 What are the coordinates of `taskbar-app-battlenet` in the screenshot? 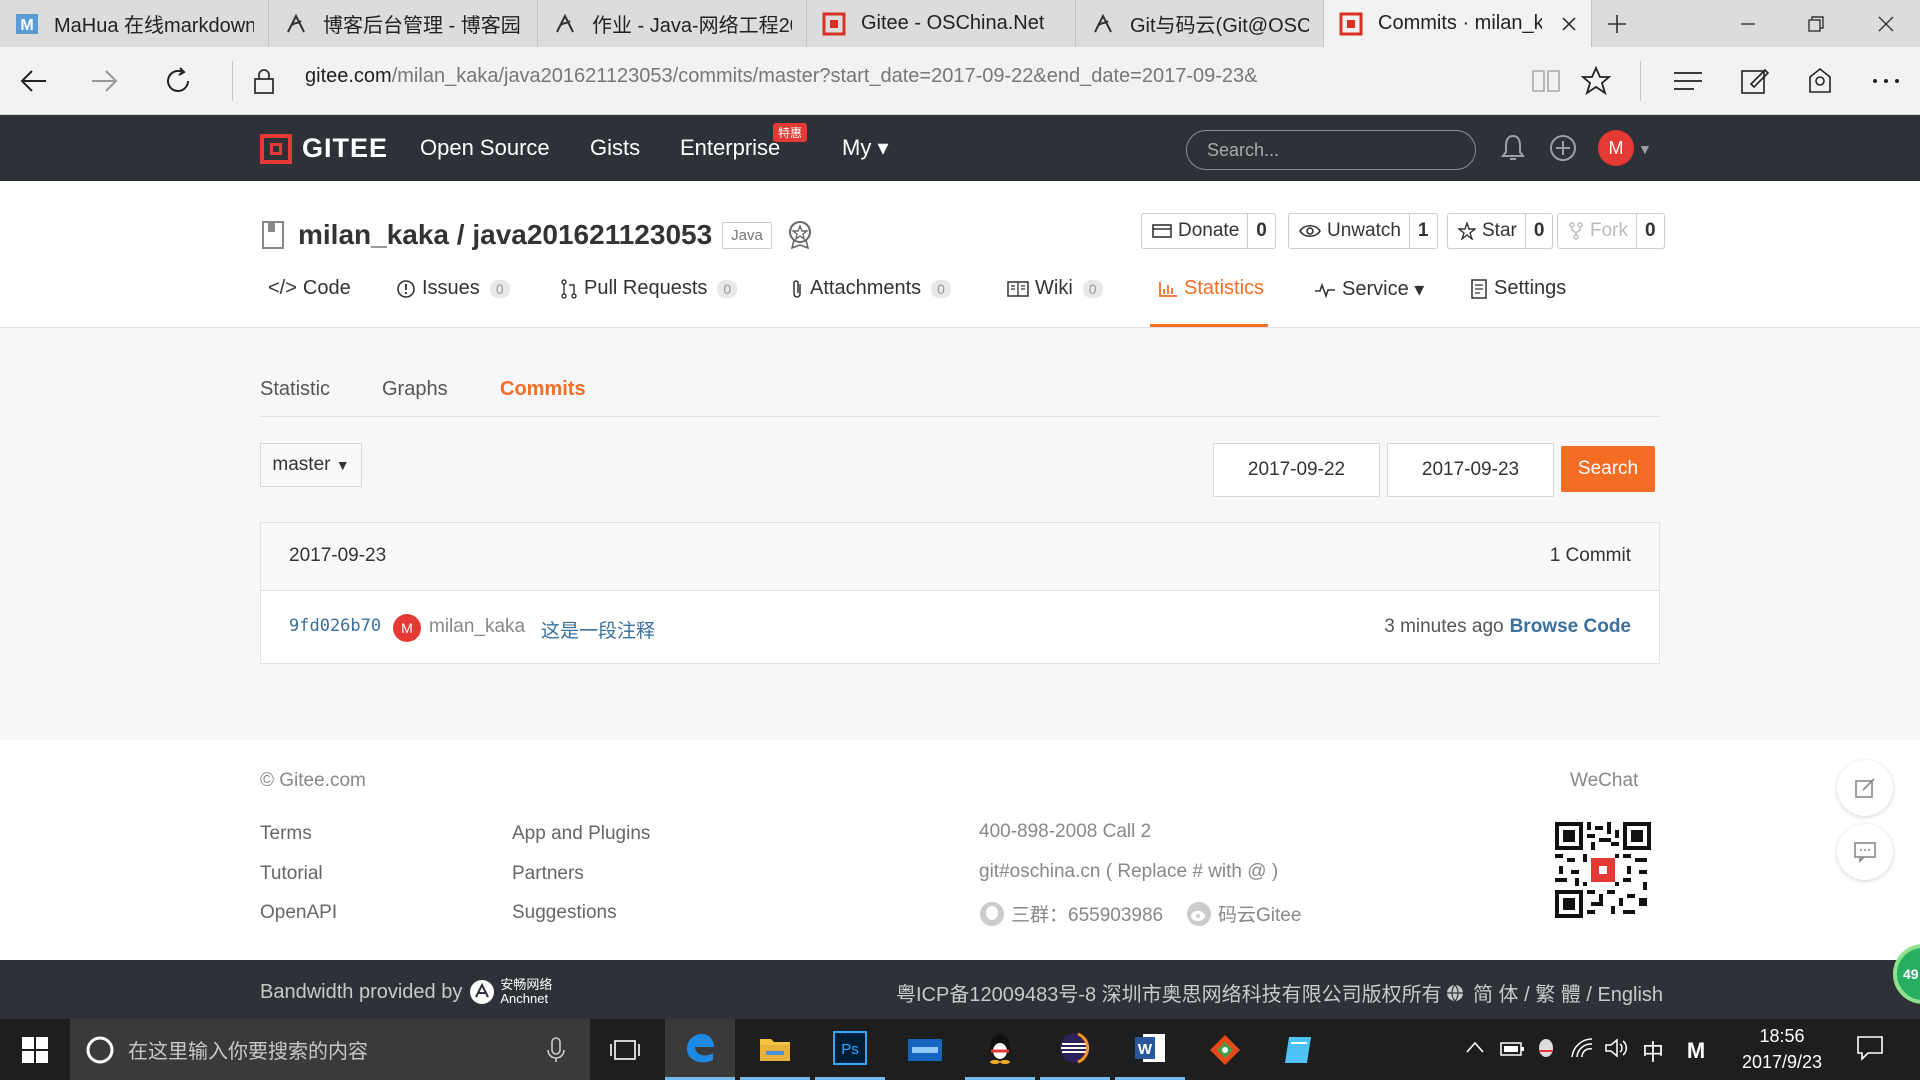 It's located at (925, 1049).